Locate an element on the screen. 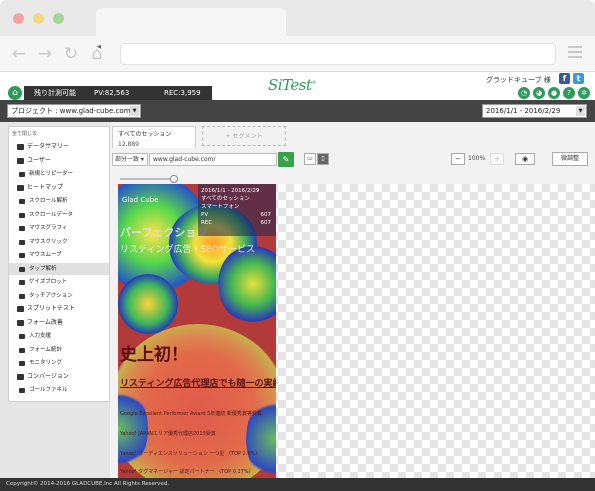 The image size is (595, 491). twitter-icon: t is located at coordinates (578, 78).